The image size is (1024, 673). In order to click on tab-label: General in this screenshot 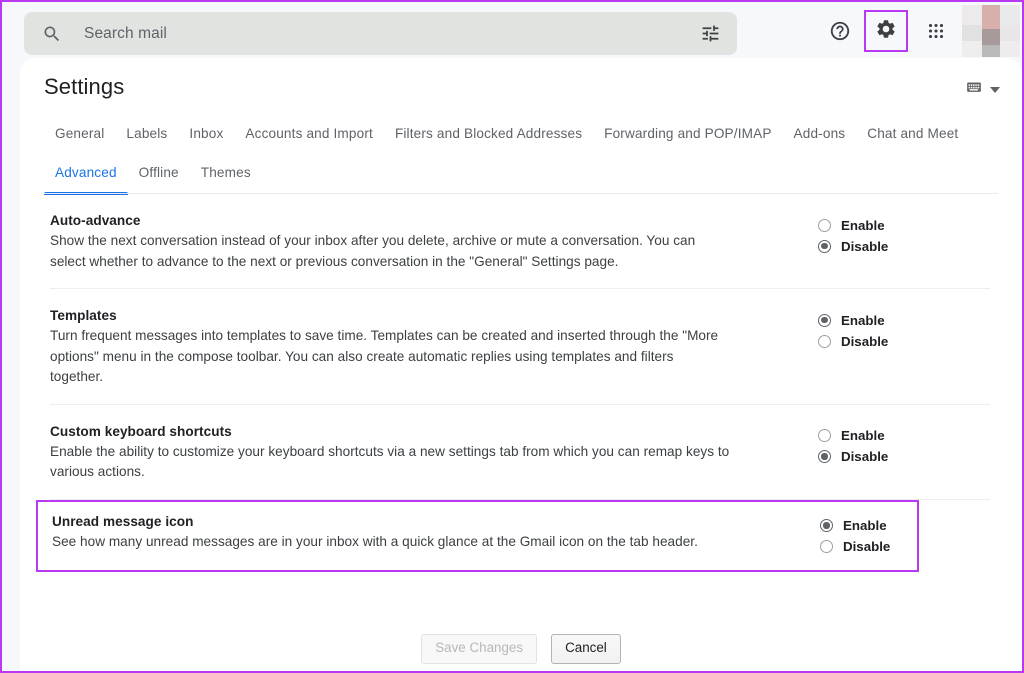, I will do `click(80, 133)`.